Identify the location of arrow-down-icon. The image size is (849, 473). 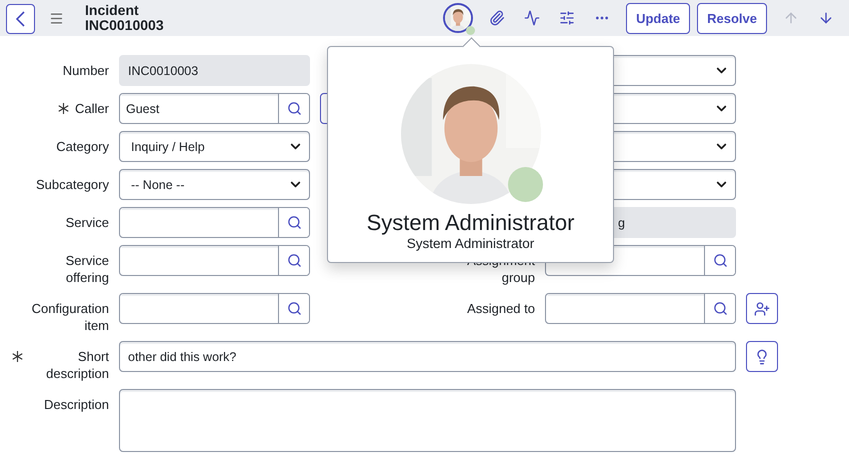
(826, 18).